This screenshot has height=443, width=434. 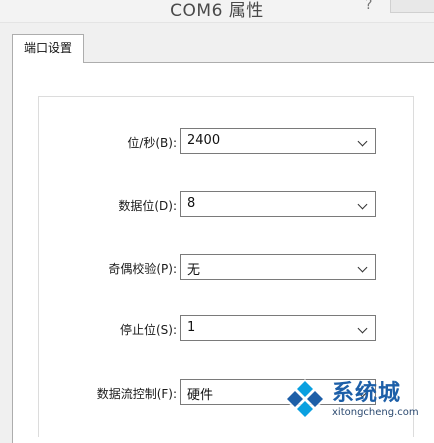 What do you see at coordinates (412, 6) in the screenshot?
I see `close-button` at bounding box center [412, 6].